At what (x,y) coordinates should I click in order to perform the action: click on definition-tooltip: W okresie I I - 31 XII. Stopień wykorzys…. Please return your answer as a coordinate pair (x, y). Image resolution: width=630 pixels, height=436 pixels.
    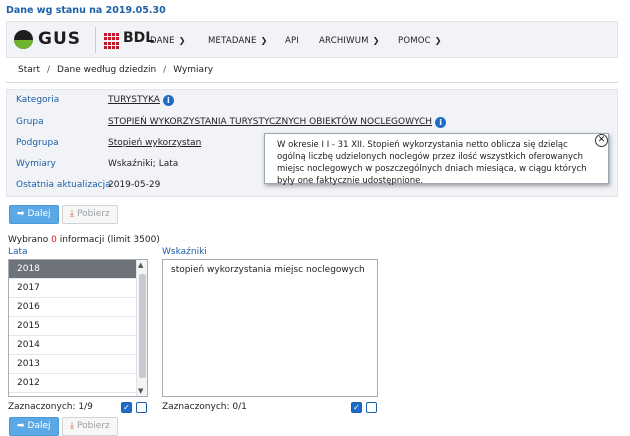
    Looking at the image, I should click on (436, 159).